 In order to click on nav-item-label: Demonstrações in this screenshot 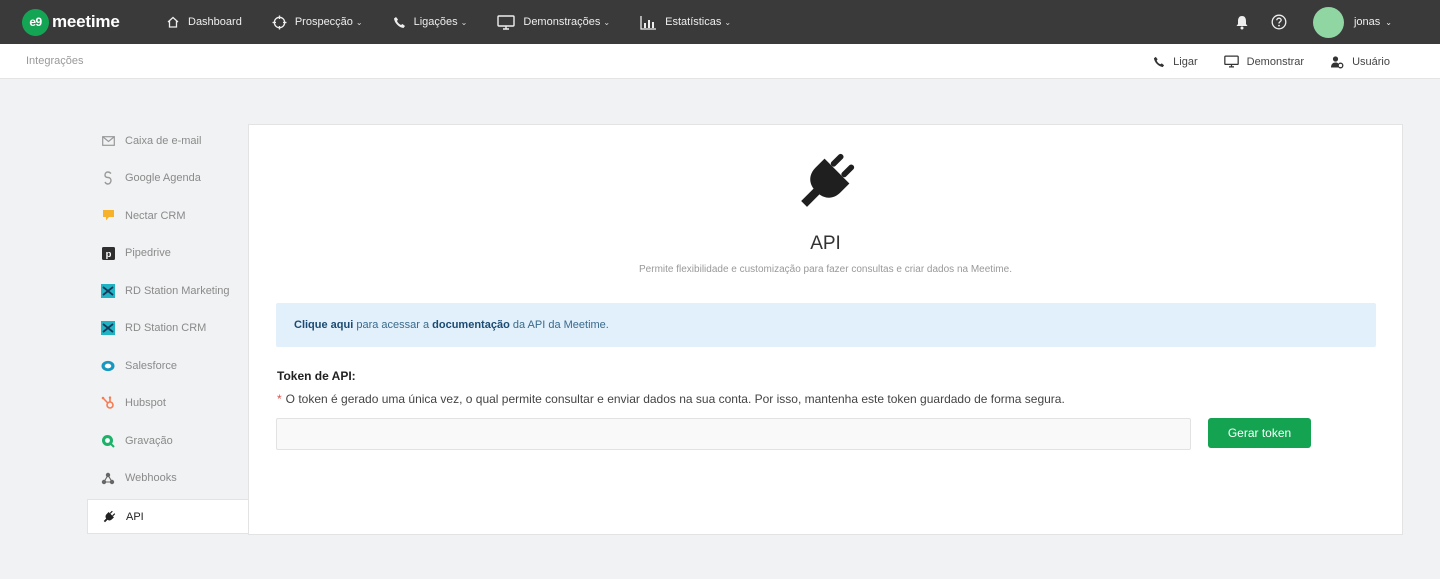, I will do `click(562, 22)`.